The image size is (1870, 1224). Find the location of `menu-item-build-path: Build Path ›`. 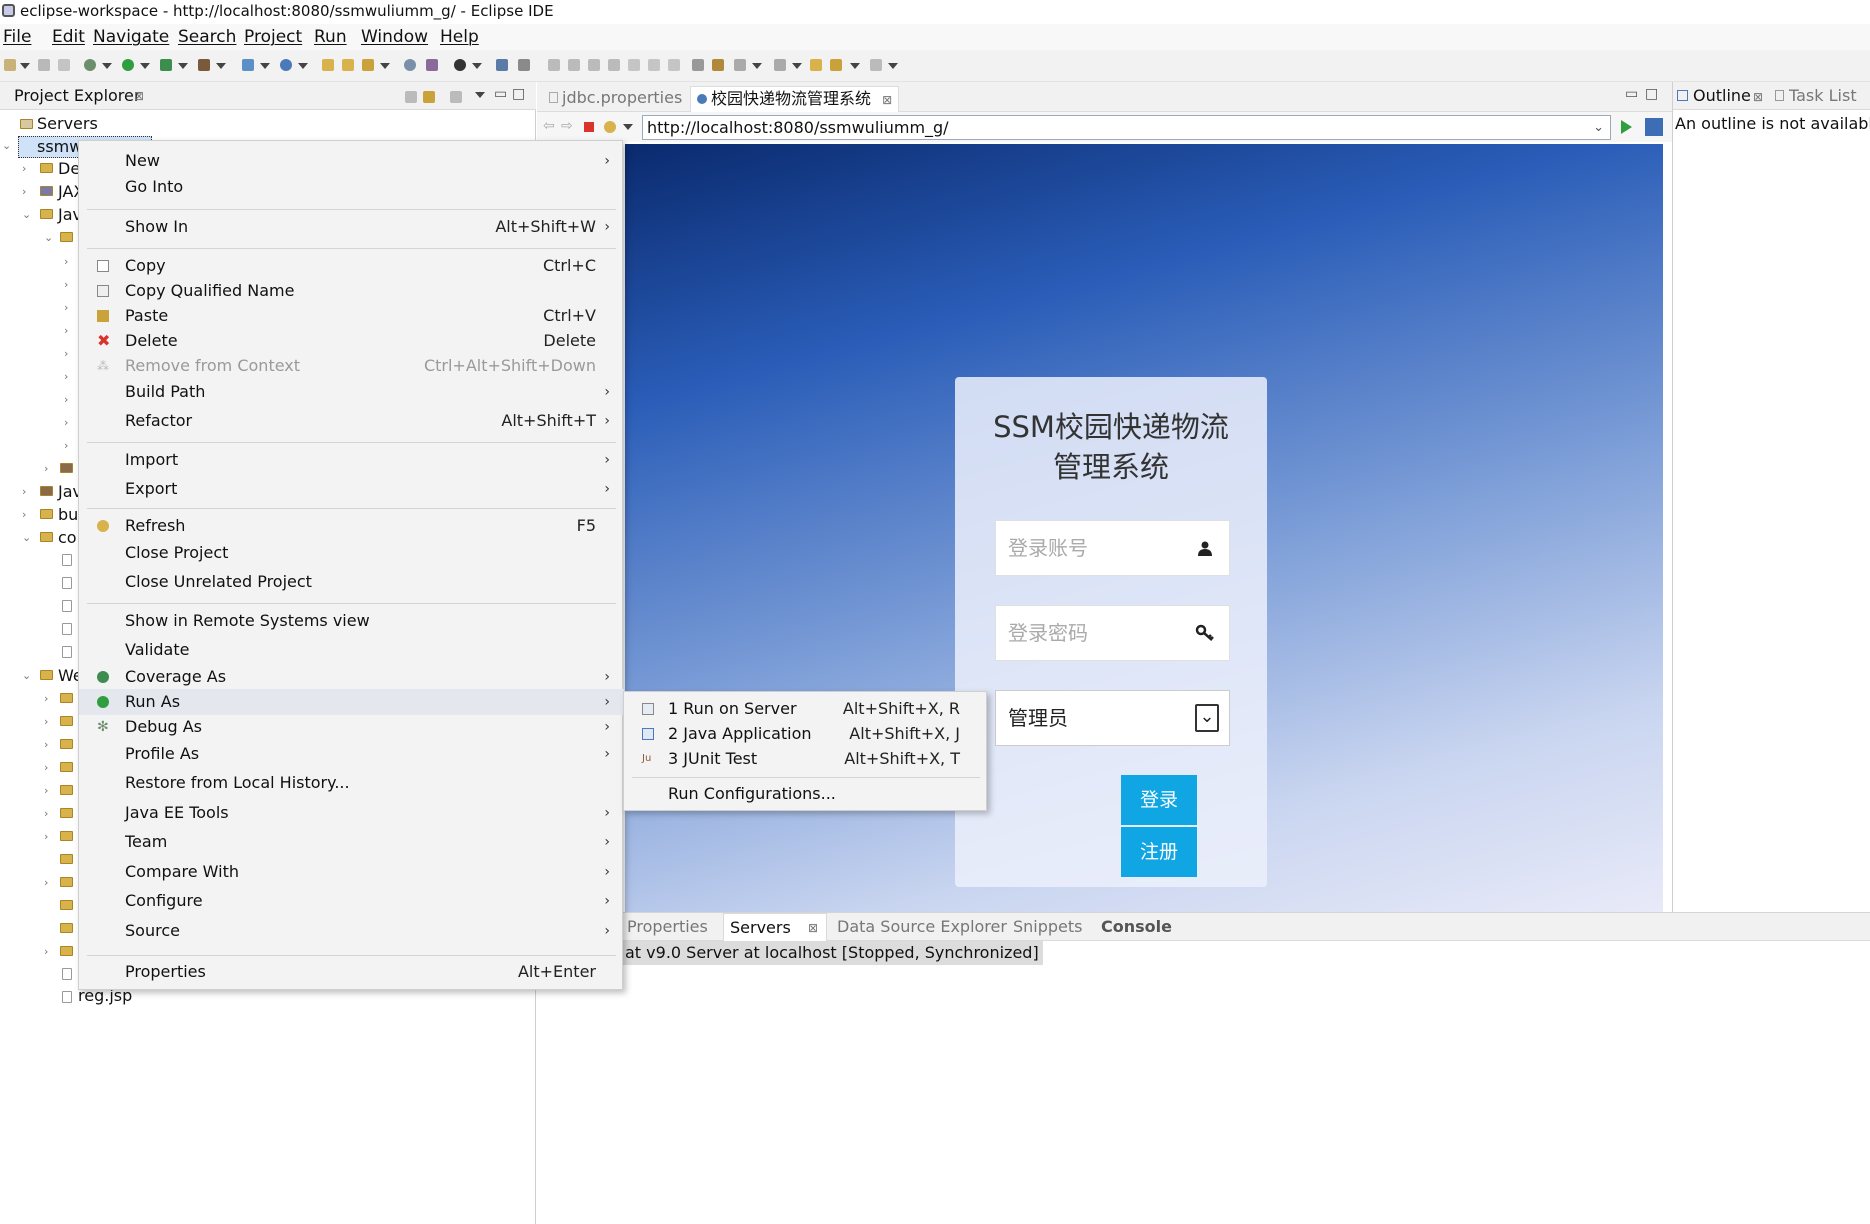

menu-item-build-path: Build Path › is located at coordinates (351, 392).